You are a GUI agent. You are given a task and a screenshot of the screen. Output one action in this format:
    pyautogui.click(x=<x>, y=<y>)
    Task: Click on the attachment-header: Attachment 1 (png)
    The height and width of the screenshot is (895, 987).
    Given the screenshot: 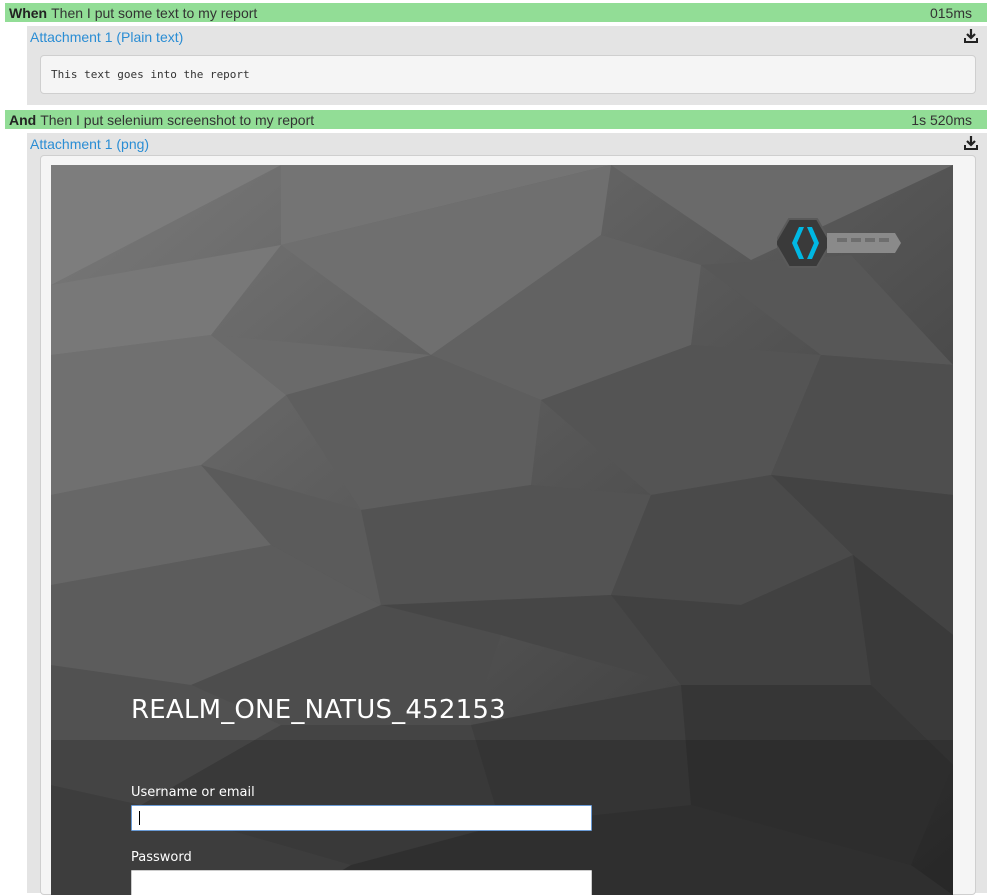 What is the action you would take?
    pyautogui.click(x=507, y=144)
    